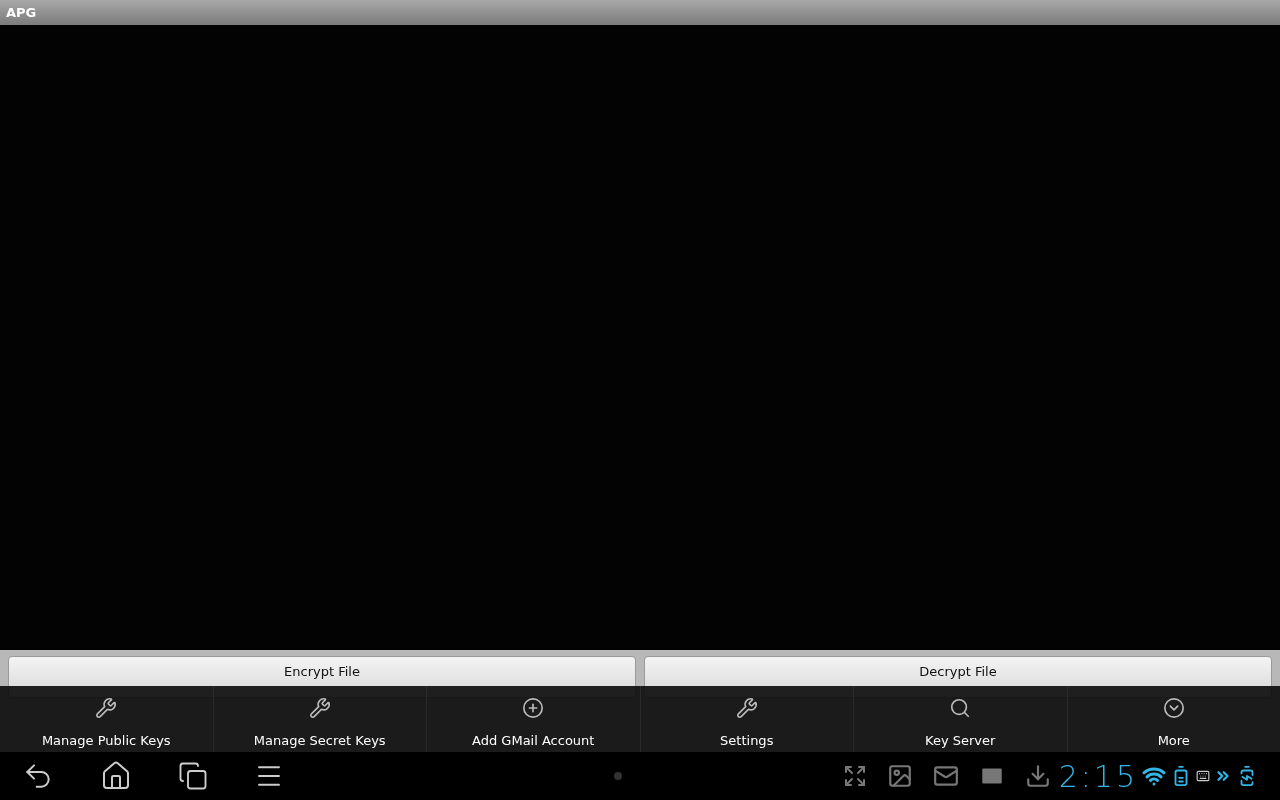 Image resolution: width=1280 pixels, height=800 pixels. Describe the element at coordinates (533, 707) in the screenshot. I see `plus-circle-icon` at that location.